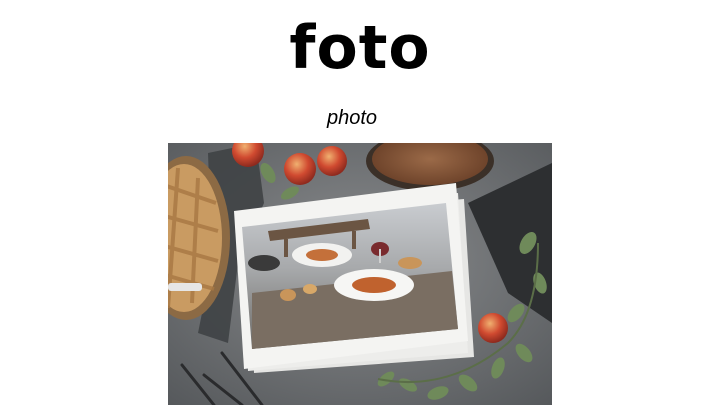 This screenshot has height=405, width=720. Describe the element at coordinates (352, 118) in the screenshot. I see `slide-subtitle: photo` at that location.